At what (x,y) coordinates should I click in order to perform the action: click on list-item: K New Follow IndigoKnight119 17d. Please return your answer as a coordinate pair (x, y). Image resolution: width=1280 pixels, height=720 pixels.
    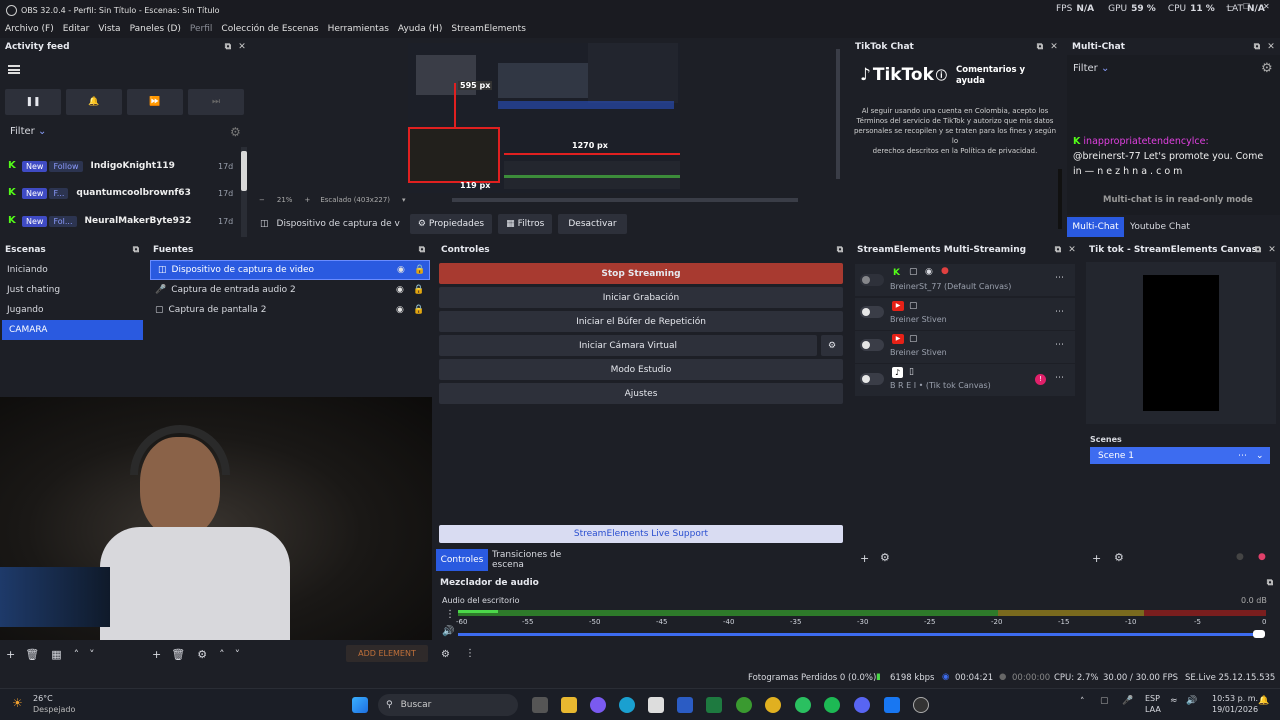
    Looking at the image, I should click on (119, 166).